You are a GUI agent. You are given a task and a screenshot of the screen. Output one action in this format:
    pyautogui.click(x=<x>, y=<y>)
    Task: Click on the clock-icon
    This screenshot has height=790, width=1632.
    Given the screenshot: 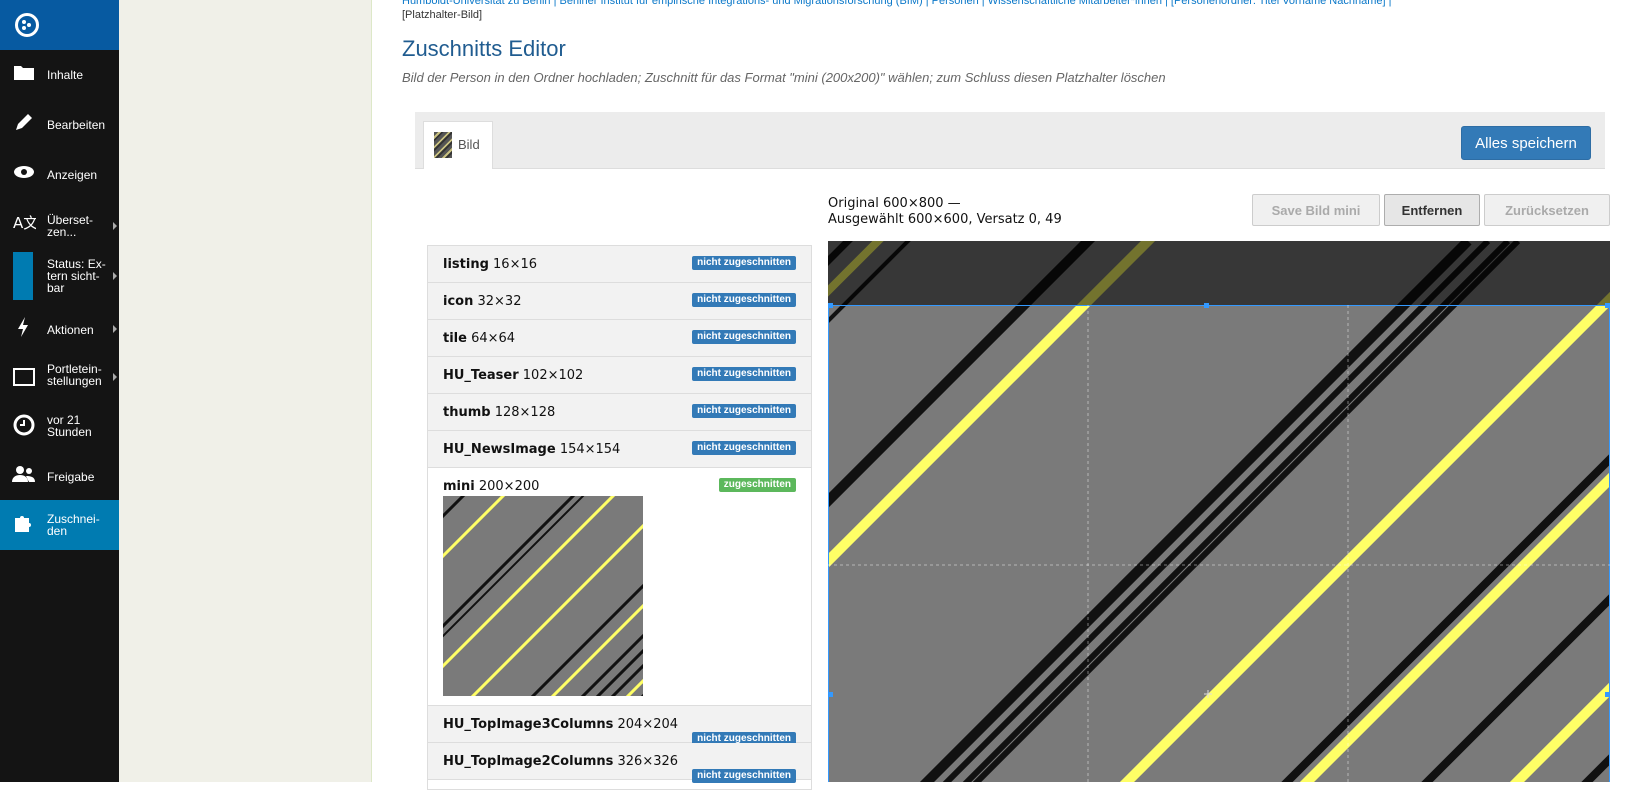 What is the action you would take?
    pyautogui.click(x=24, y=425)
    